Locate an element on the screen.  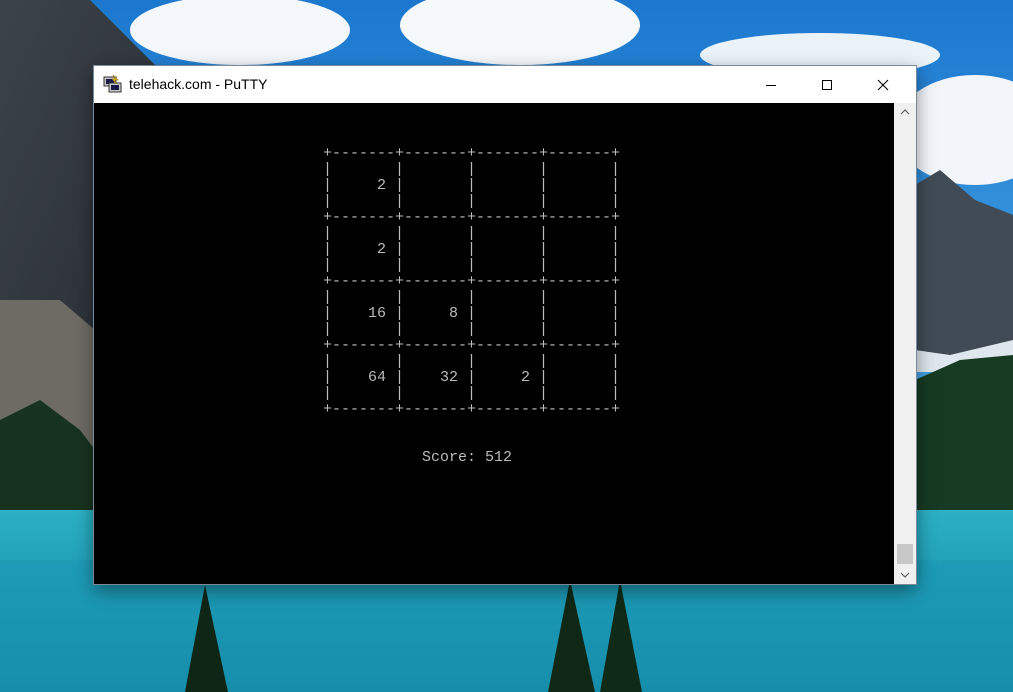
terminal-line: Score: 512 is located at coordinates (418, 457).